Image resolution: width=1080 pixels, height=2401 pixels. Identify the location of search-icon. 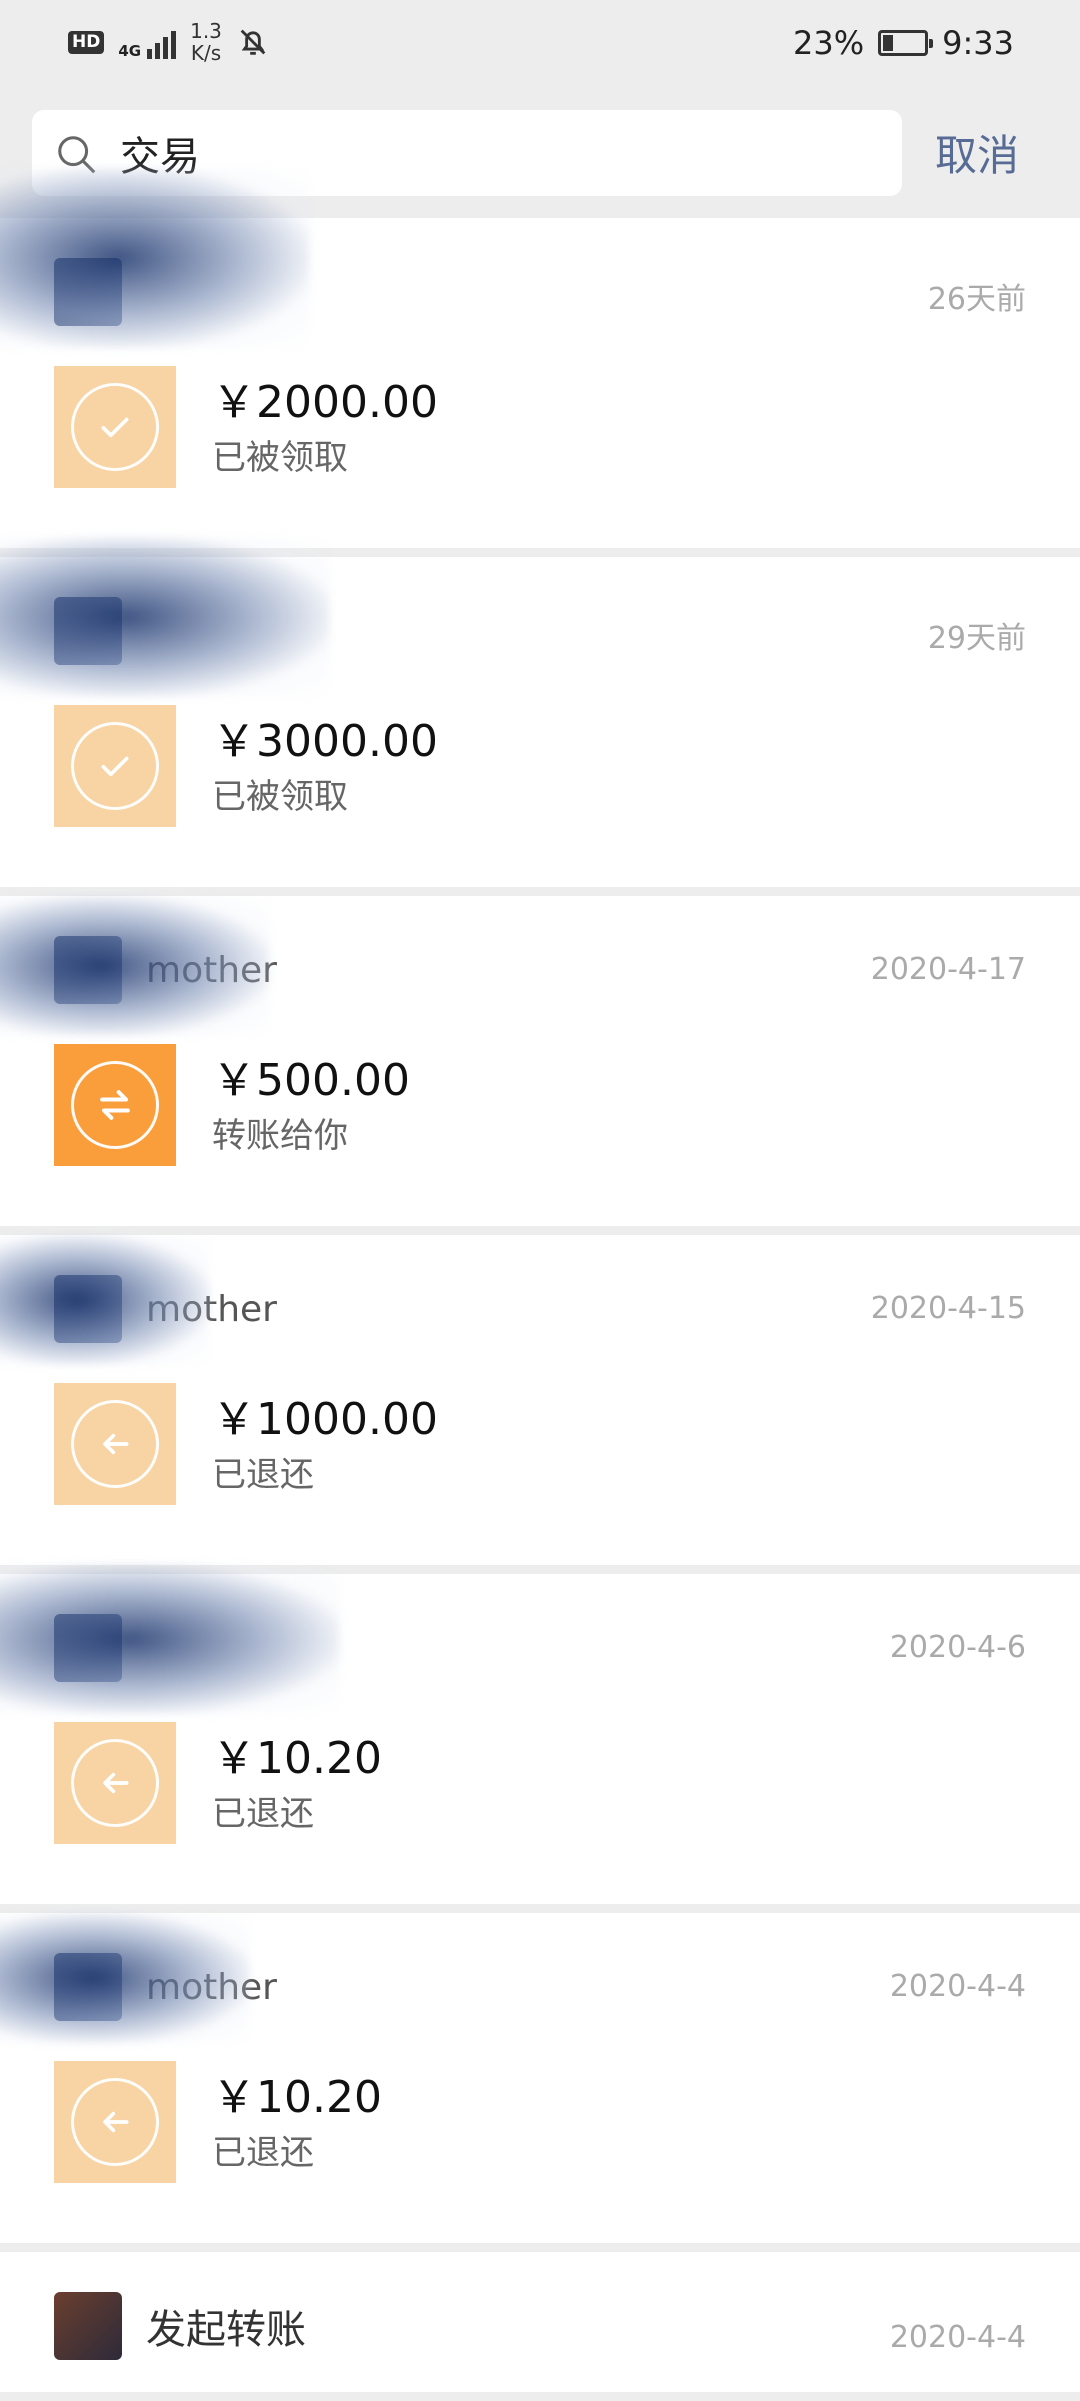
(77, 155).